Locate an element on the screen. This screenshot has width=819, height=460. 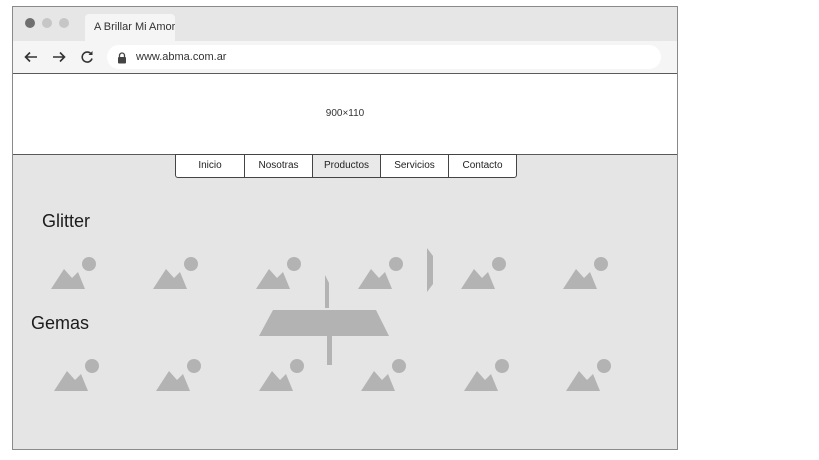
title-bar: A Brillar Mi Amor is located at coordinates (345, 24).